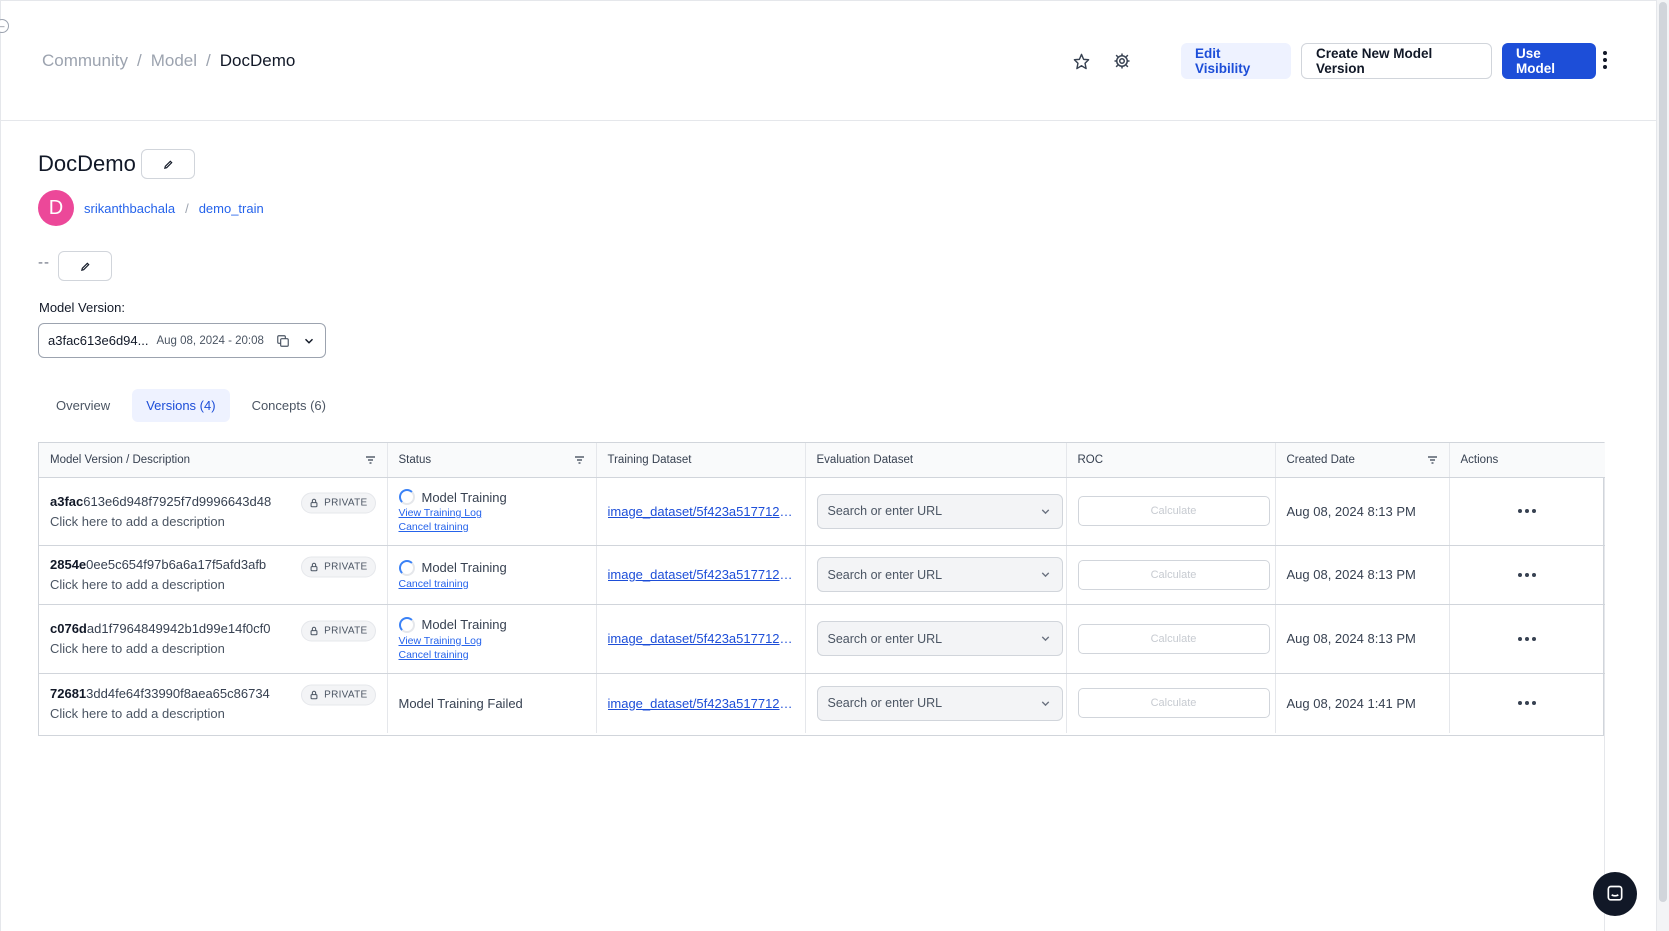 This screenshot has width=1669, height=931. I want to click on star-button, so click(1081, 61).